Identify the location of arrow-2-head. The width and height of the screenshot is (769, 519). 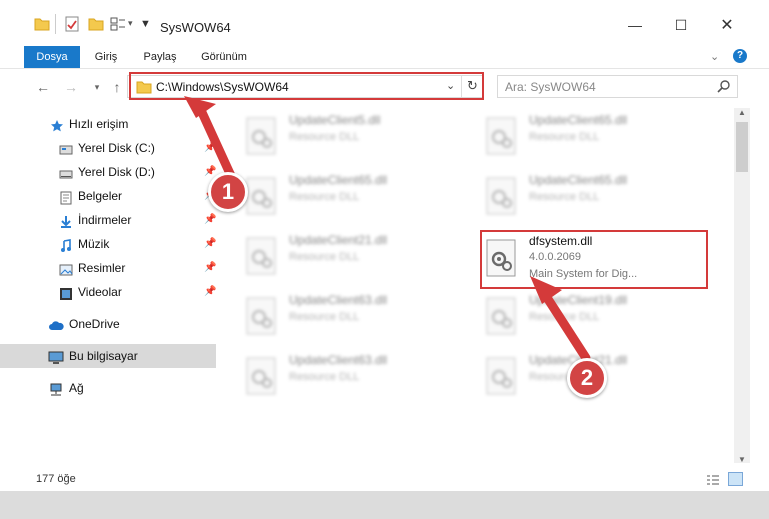
(546, 290).